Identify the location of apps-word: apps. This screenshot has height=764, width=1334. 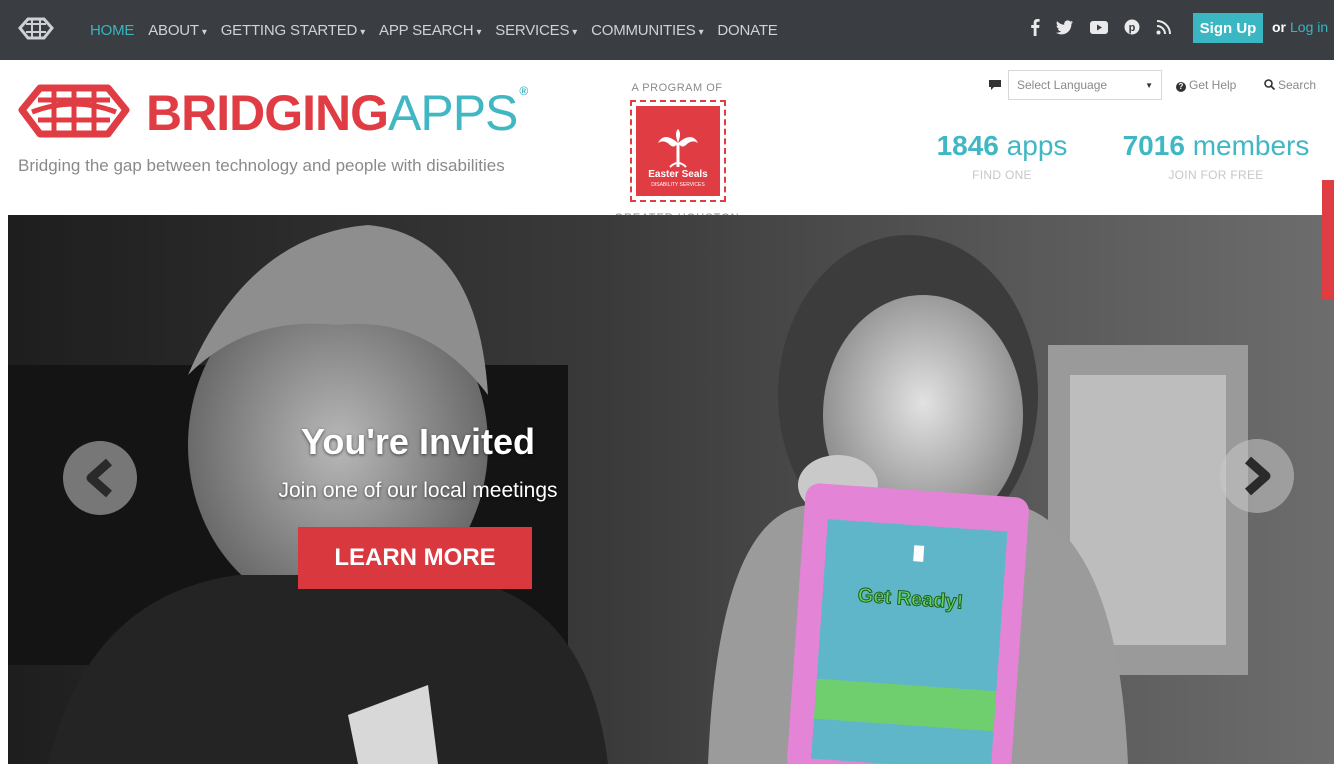
(1037, 145).